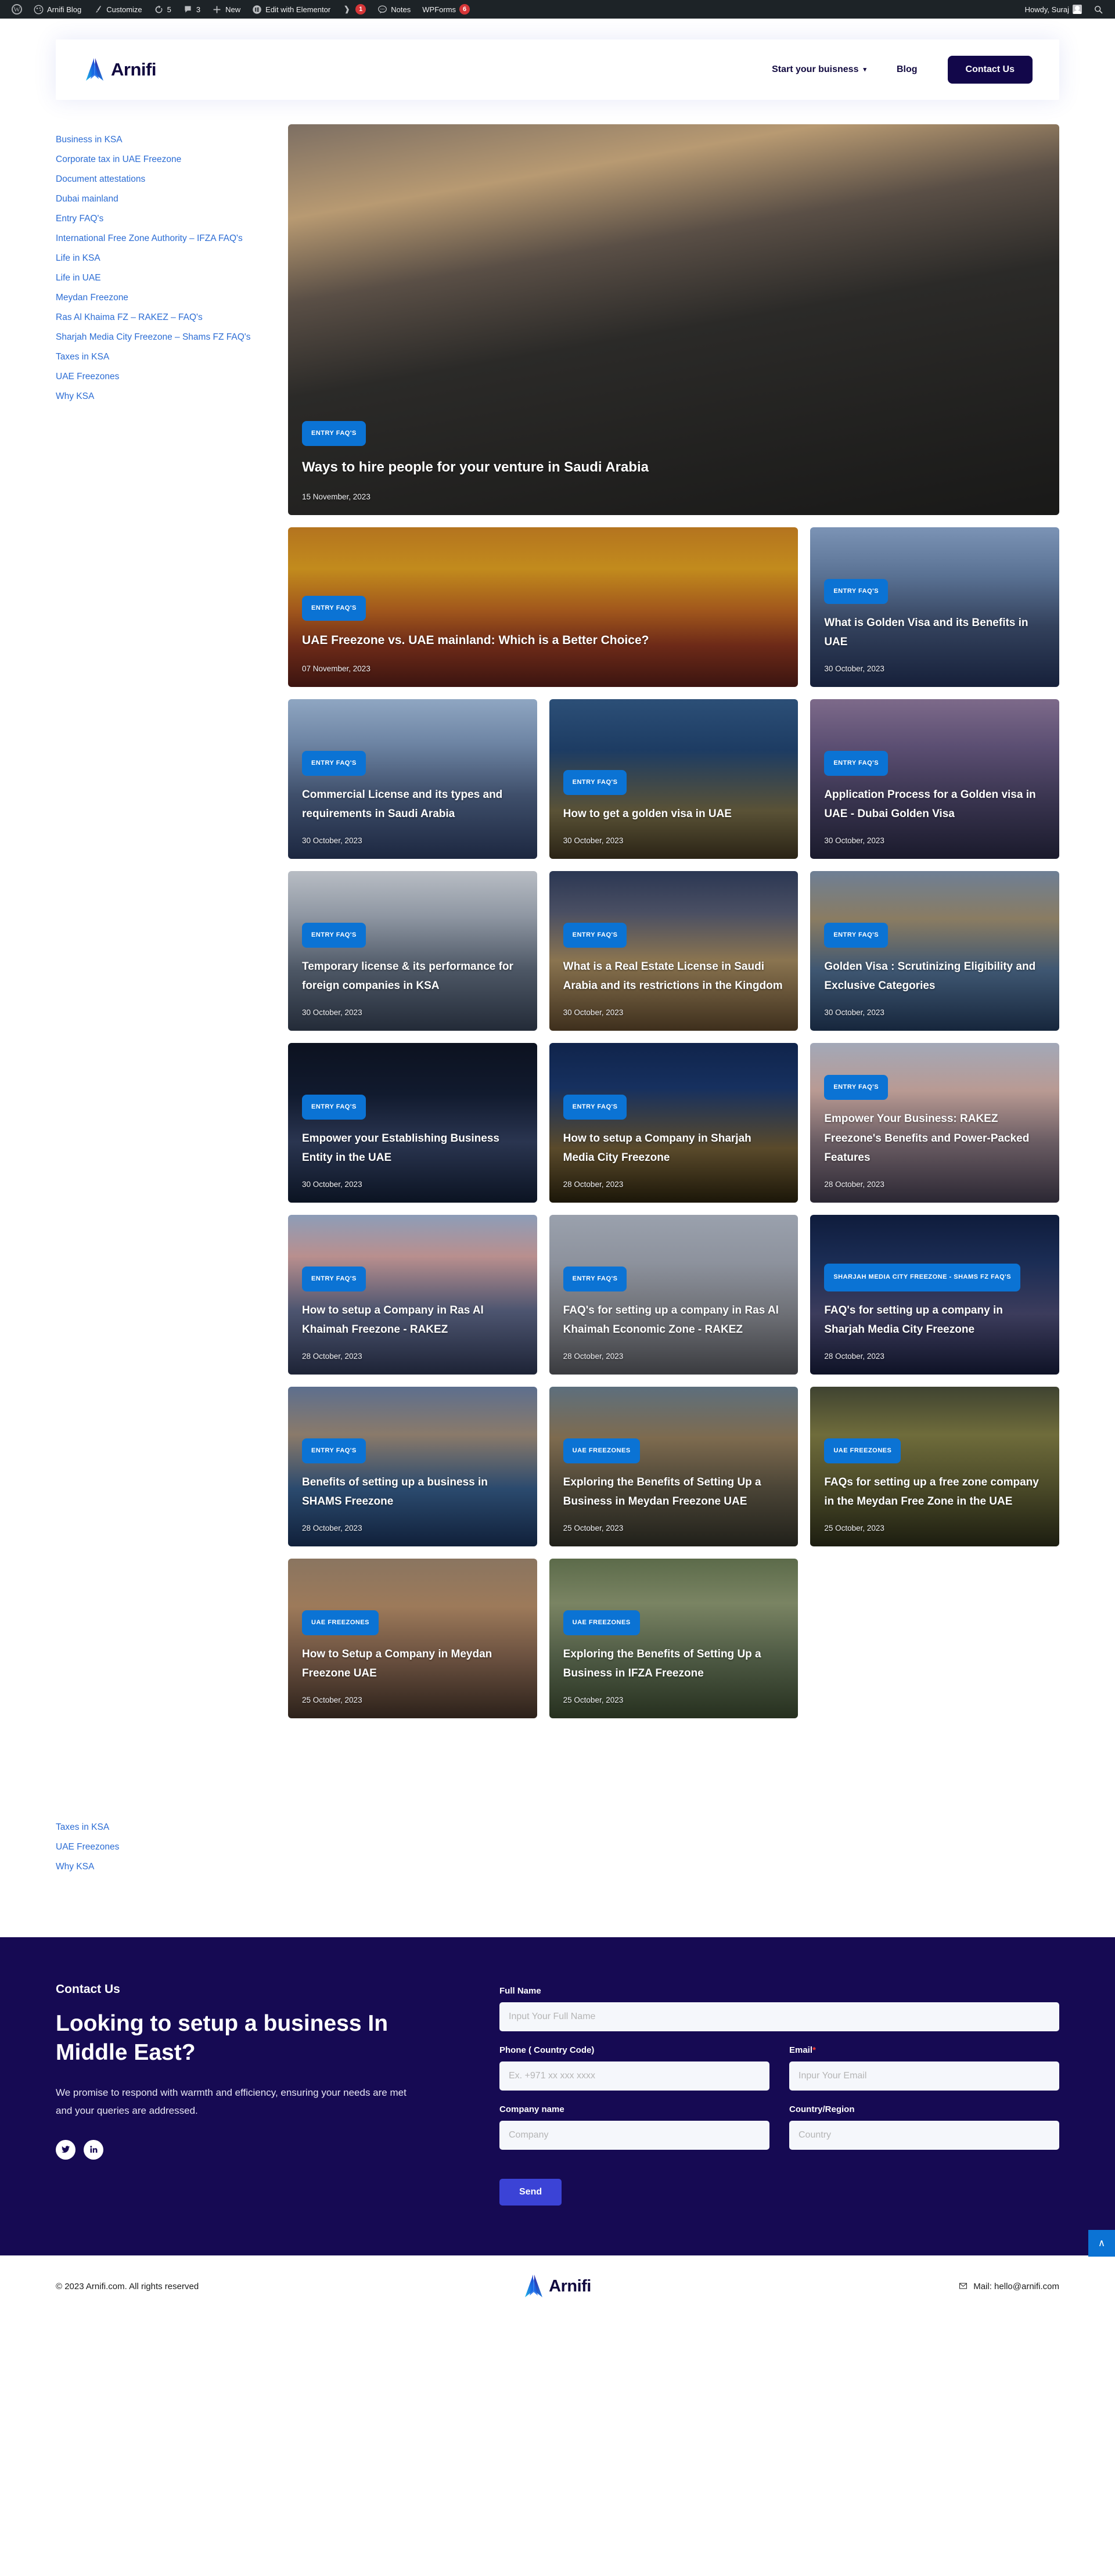 The width and height of the screenshot is (1115, 2576). I want to click on yoast-seo-menu: 1, so click(354, 9).